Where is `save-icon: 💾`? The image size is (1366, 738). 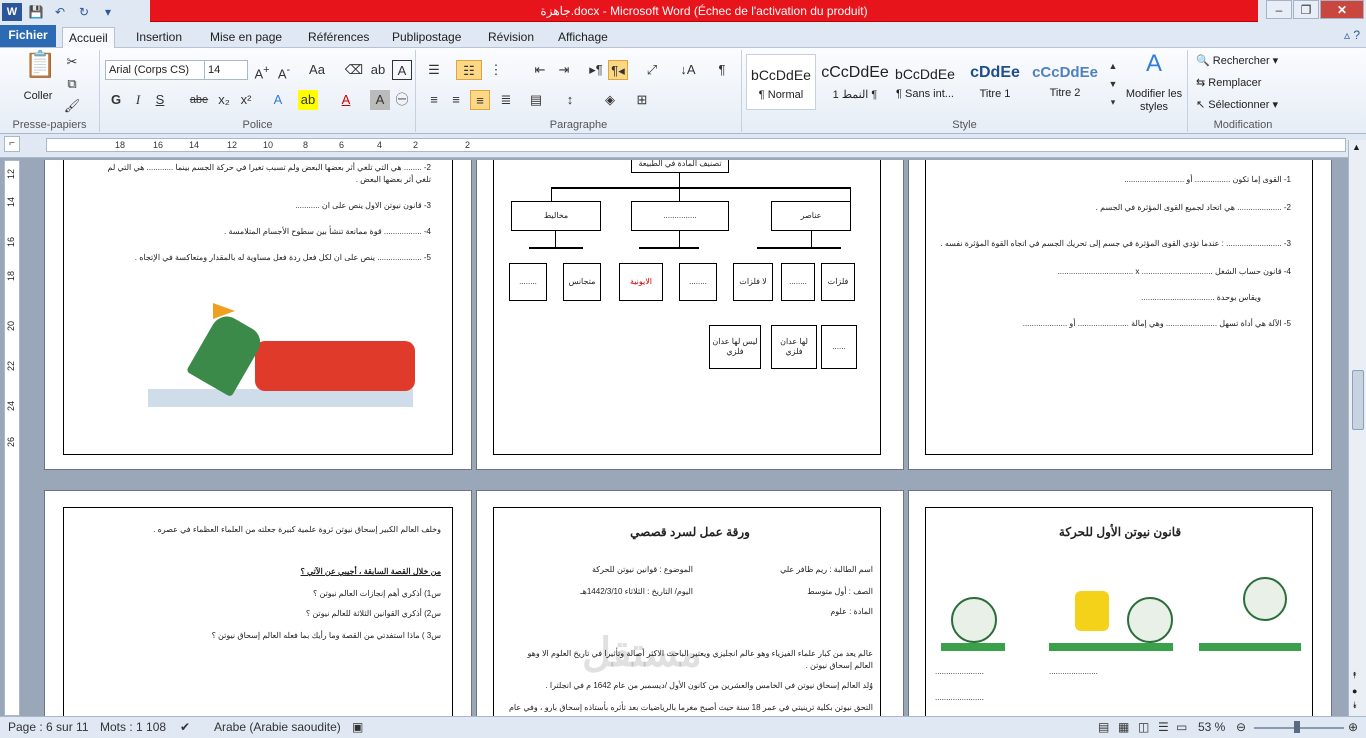
save-icon: 💾 is located at coordinates (36, 12).